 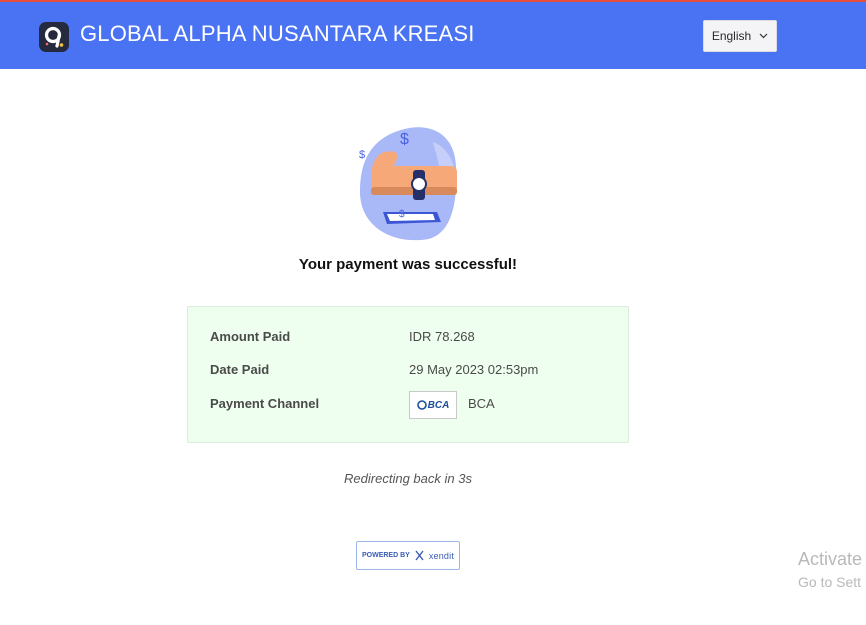 I want to click on date-paid-label: Date Paid, so click(x=240, y=369).